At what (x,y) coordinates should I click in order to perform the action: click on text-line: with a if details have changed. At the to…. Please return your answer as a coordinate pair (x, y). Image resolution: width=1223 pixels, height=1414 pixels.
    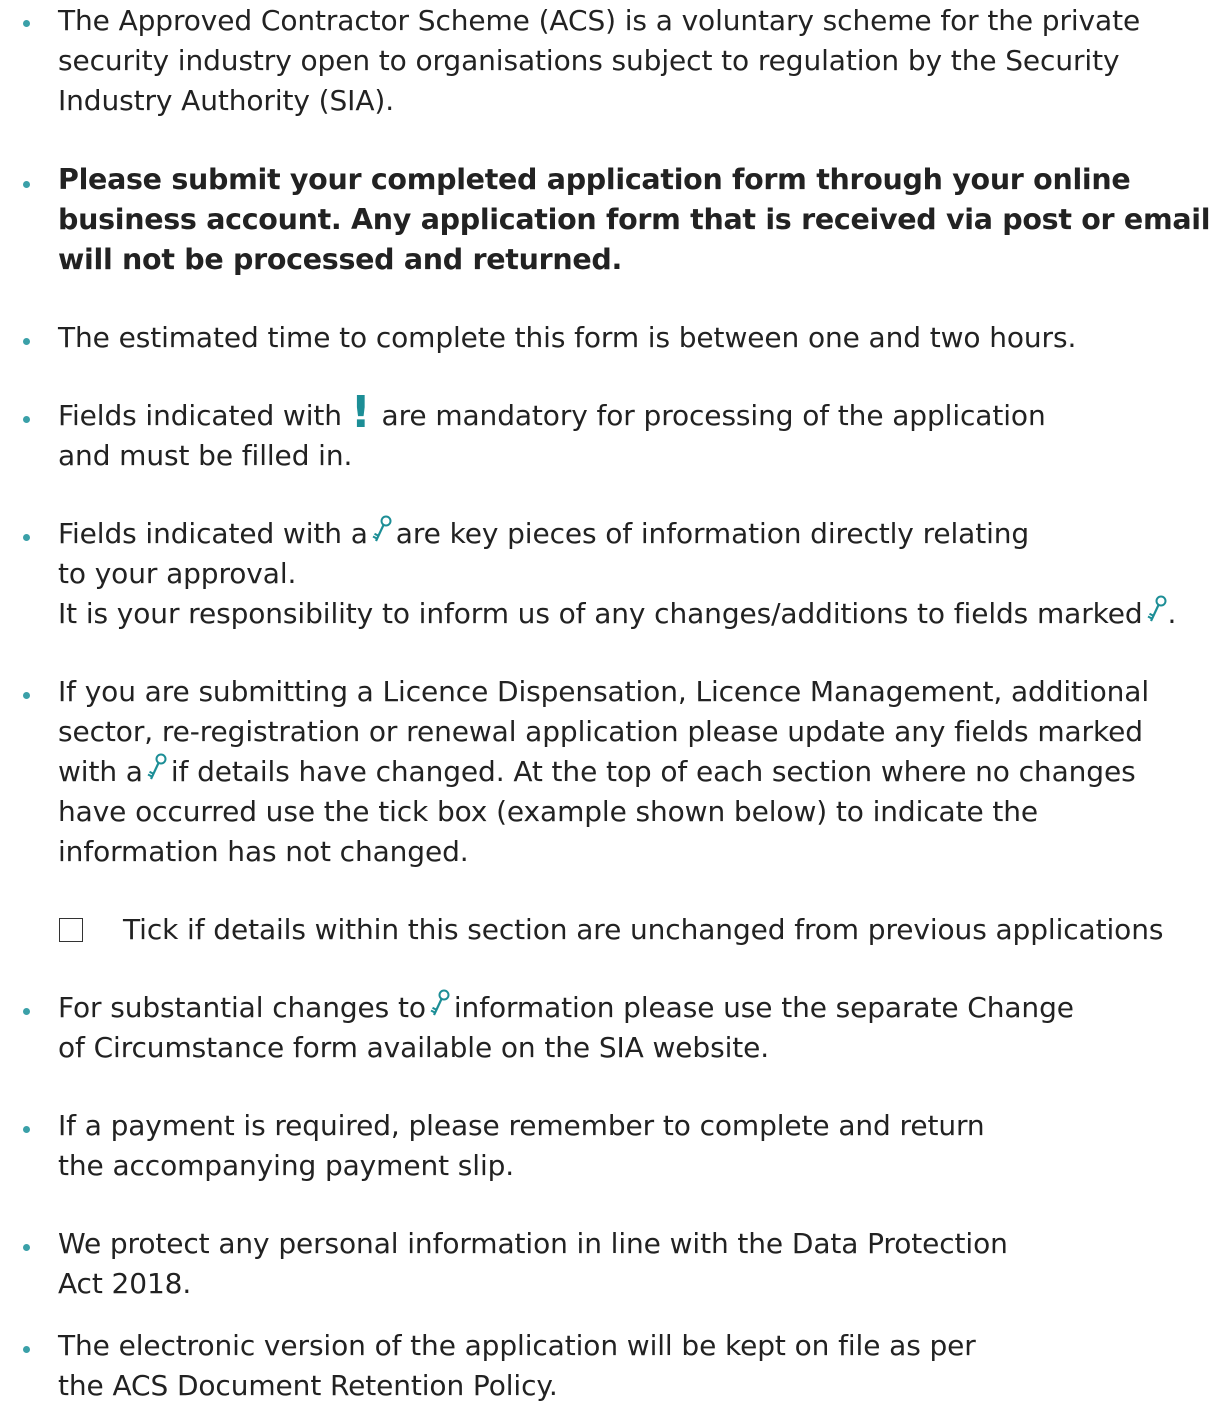
    Looking at the image, I should click on (603, 772).